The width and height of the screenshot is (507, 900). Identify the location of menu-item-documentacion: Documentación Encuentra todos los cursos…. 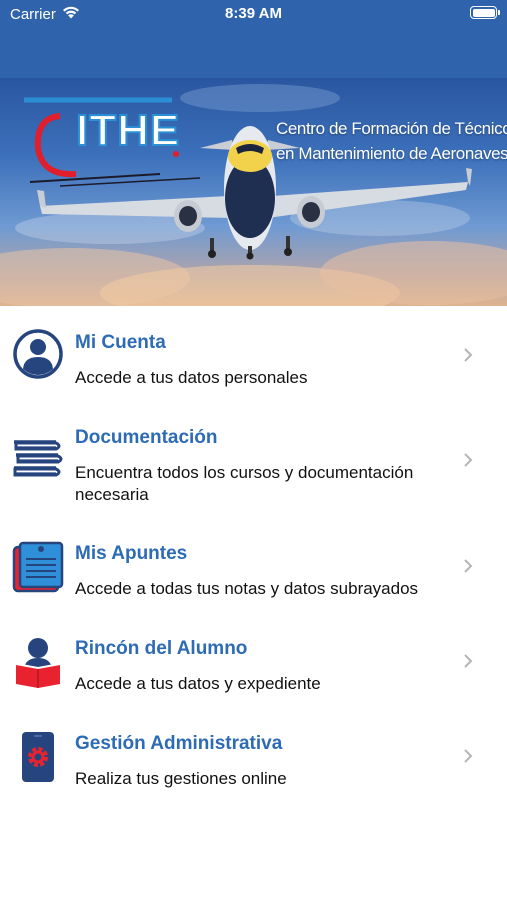
(253, 459).